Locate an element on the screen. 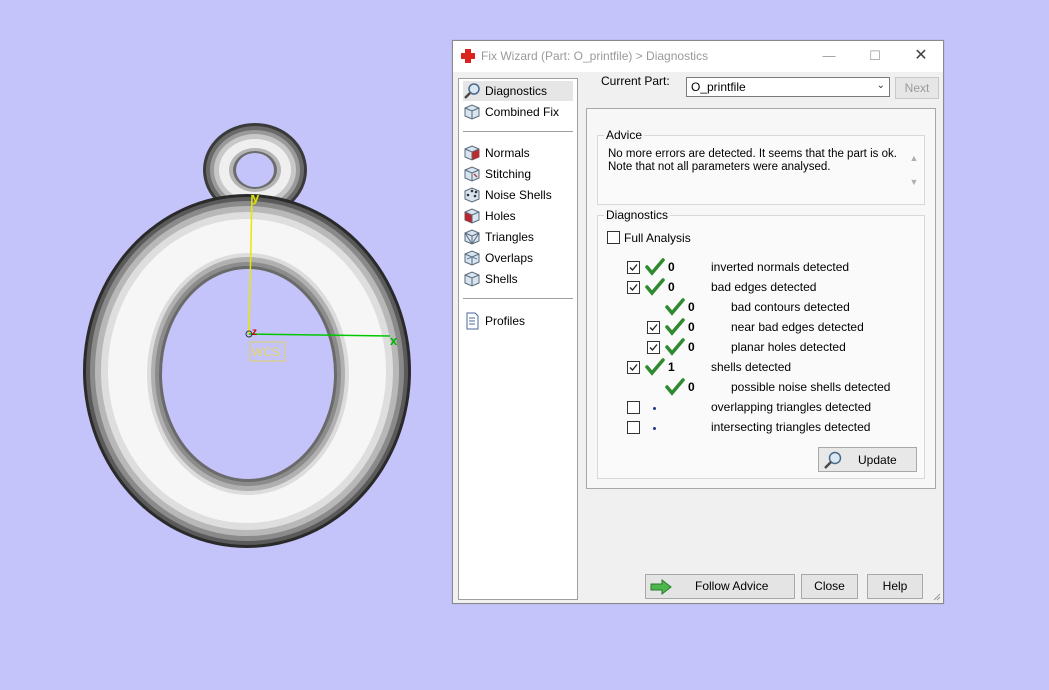  noise-shells-label: possible noise shells detected is located at coordinates (811, 387).